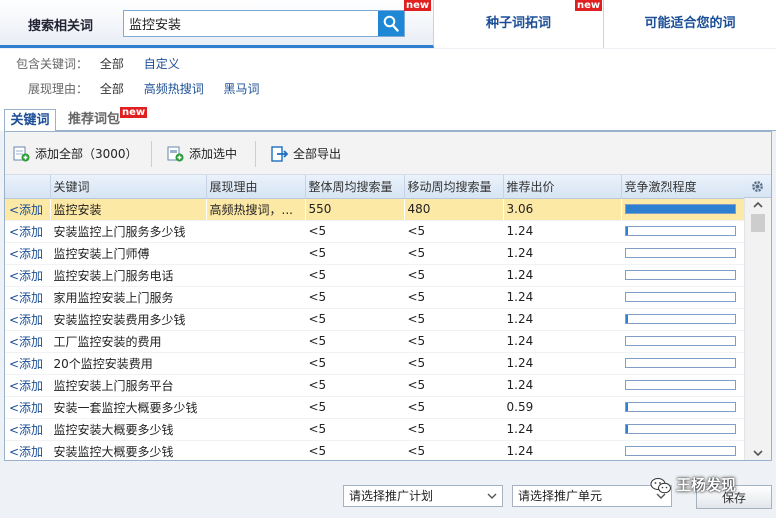  I want to click on filter-keyword-custom: 自定义, so click(162, 64).